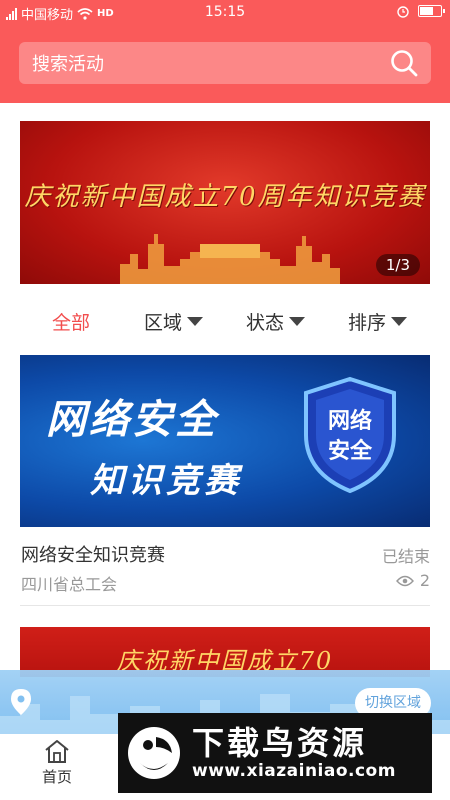 The height and width of the screenshot is (800, 450). Describe the element at coordinates (349, 421) in the screenshot. I see `shield-text-line1: 网络` at that location.